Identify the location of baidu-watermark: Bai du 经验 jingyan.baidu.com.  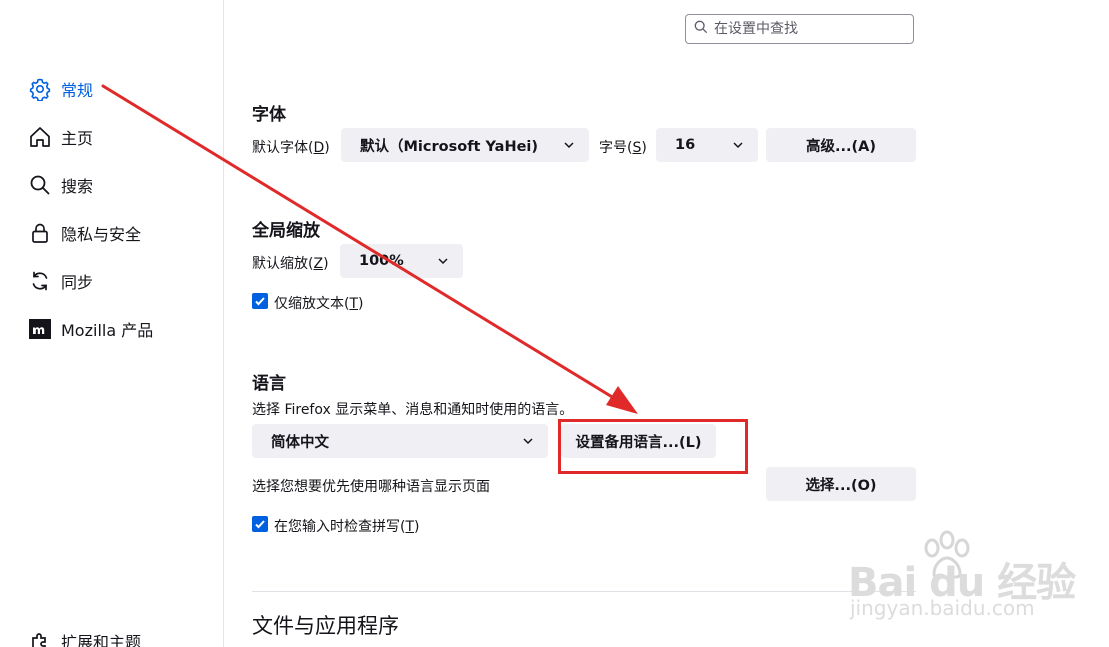
(962, 578).